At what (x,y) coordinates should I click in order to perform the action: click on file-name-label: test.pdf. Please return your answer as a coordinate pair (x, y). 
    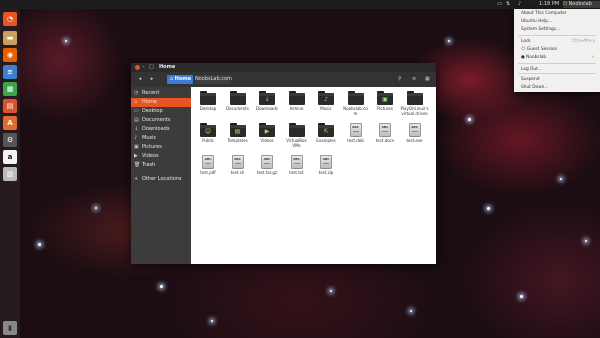
    Looking at the image, I should click on (208, 172).